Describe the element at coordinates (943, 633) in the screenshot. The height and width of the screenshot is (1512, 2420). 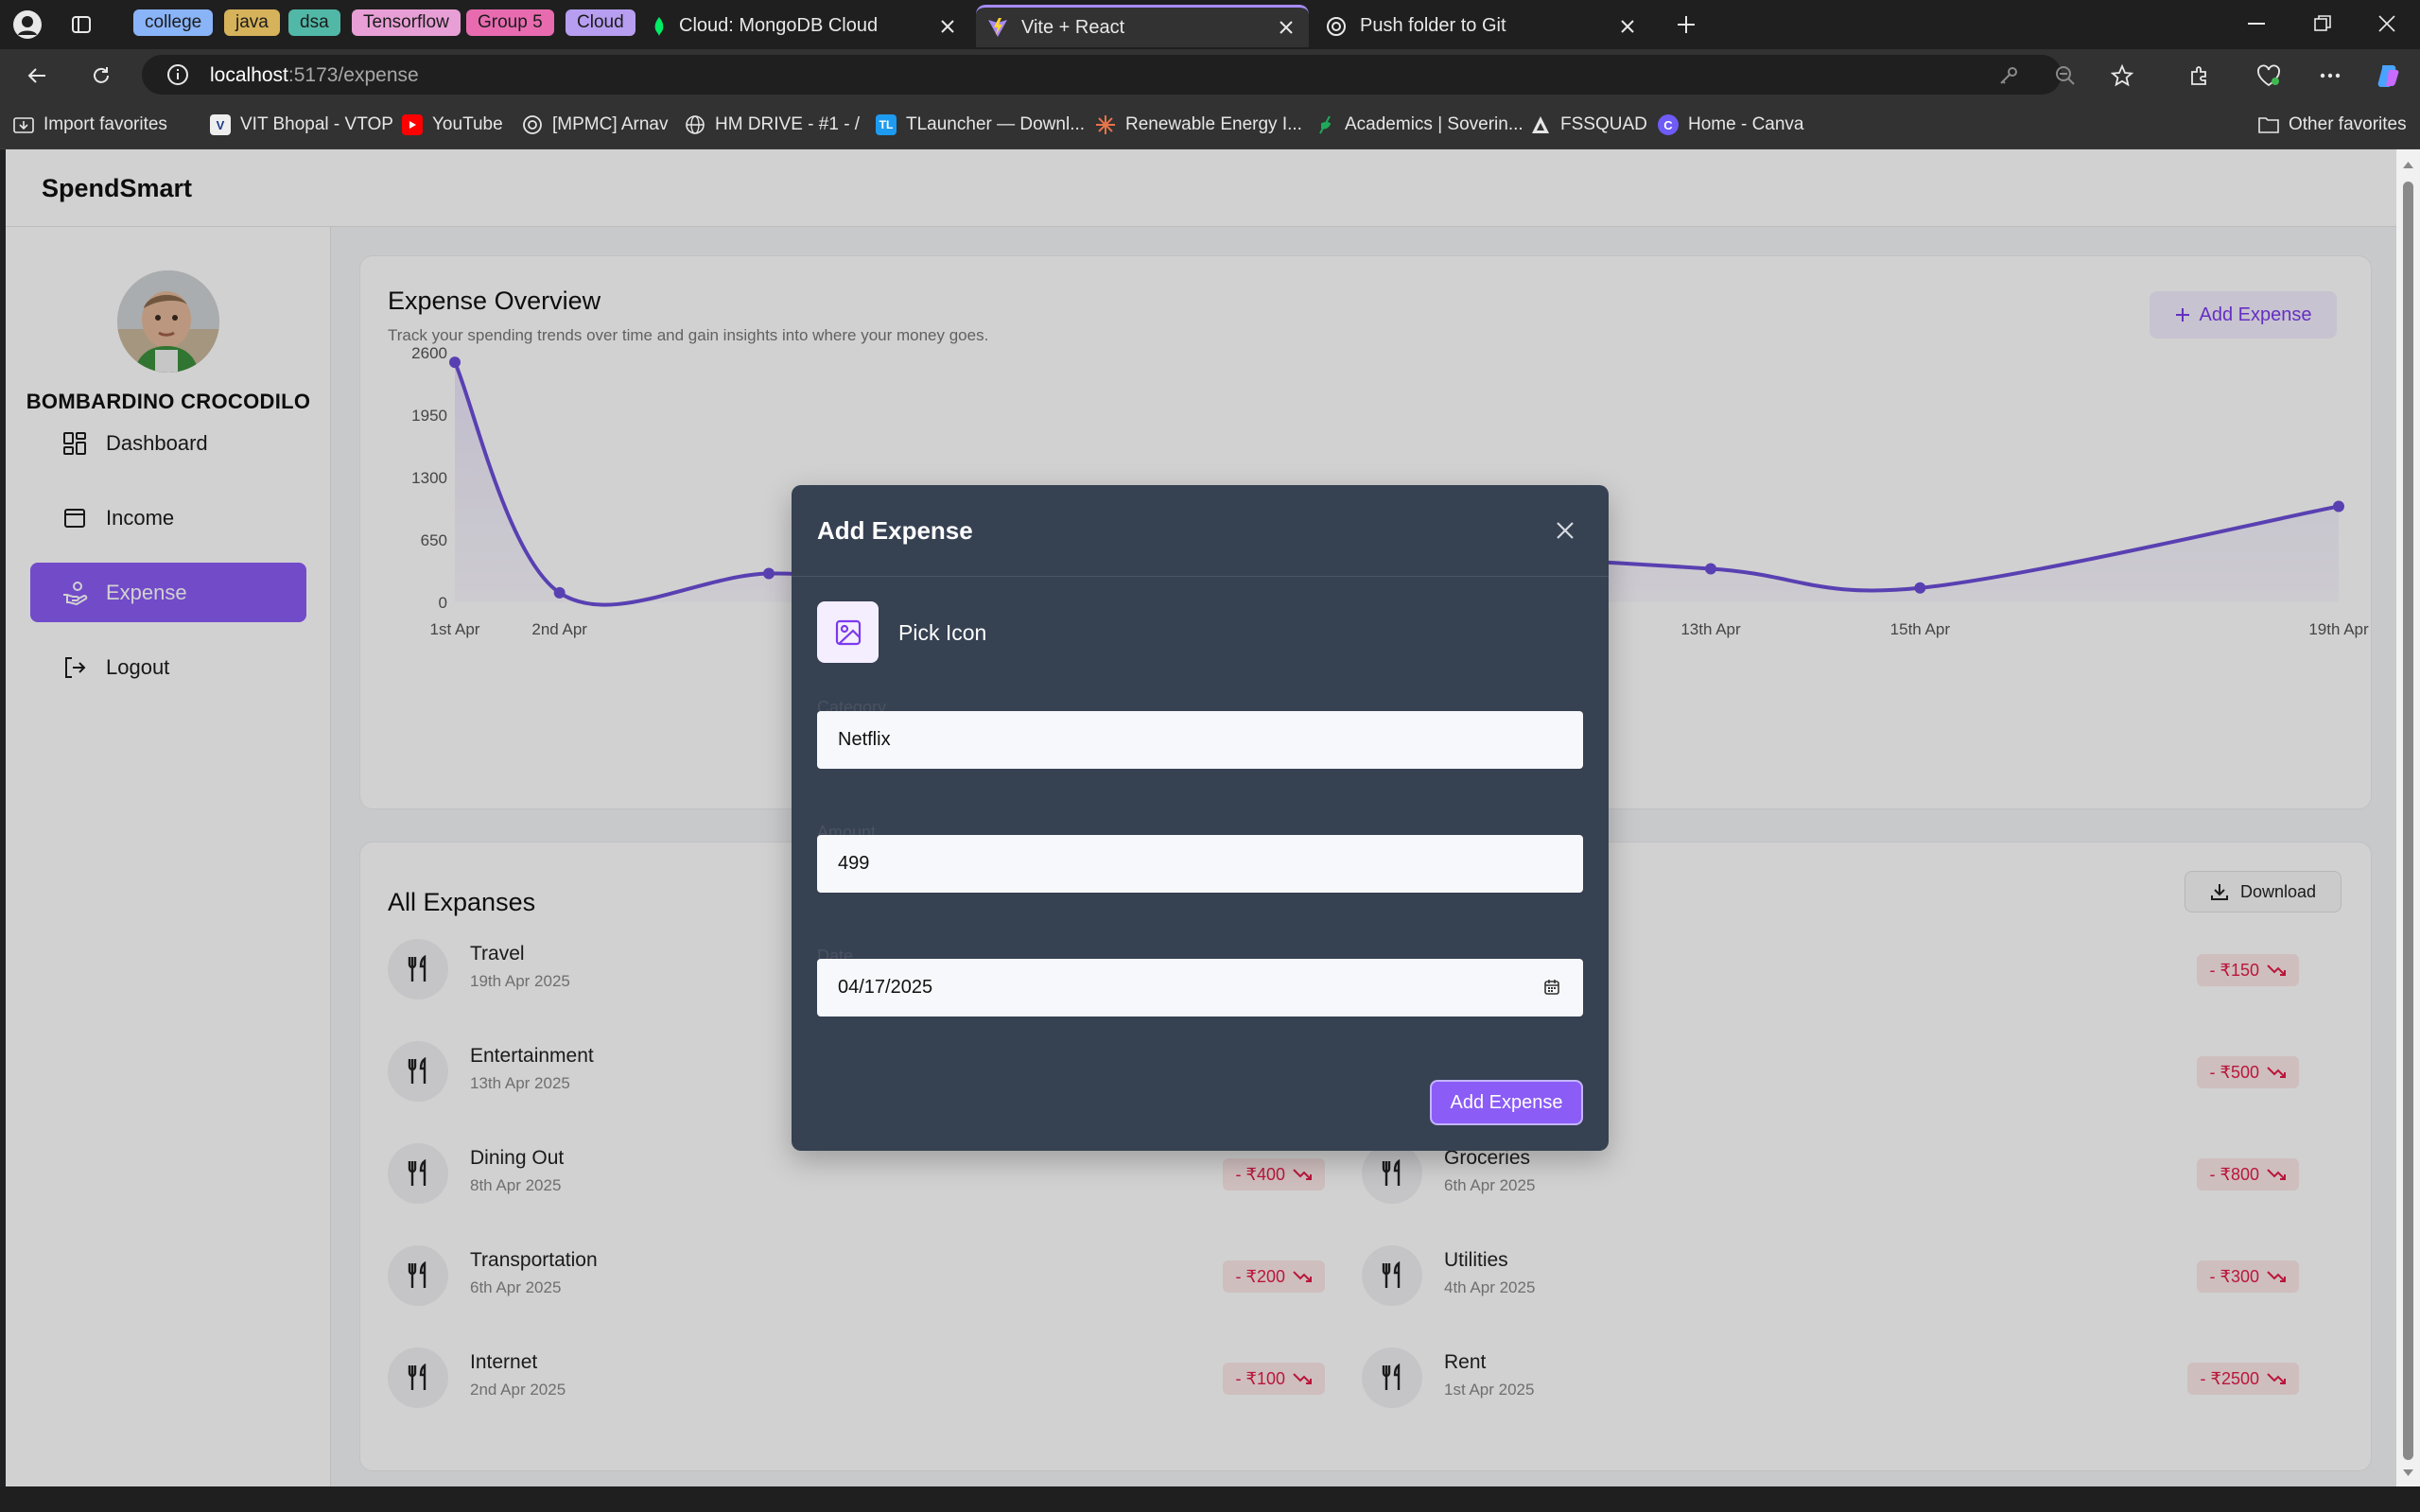
I see `pick-icon-label: Pick Icon` at that location.